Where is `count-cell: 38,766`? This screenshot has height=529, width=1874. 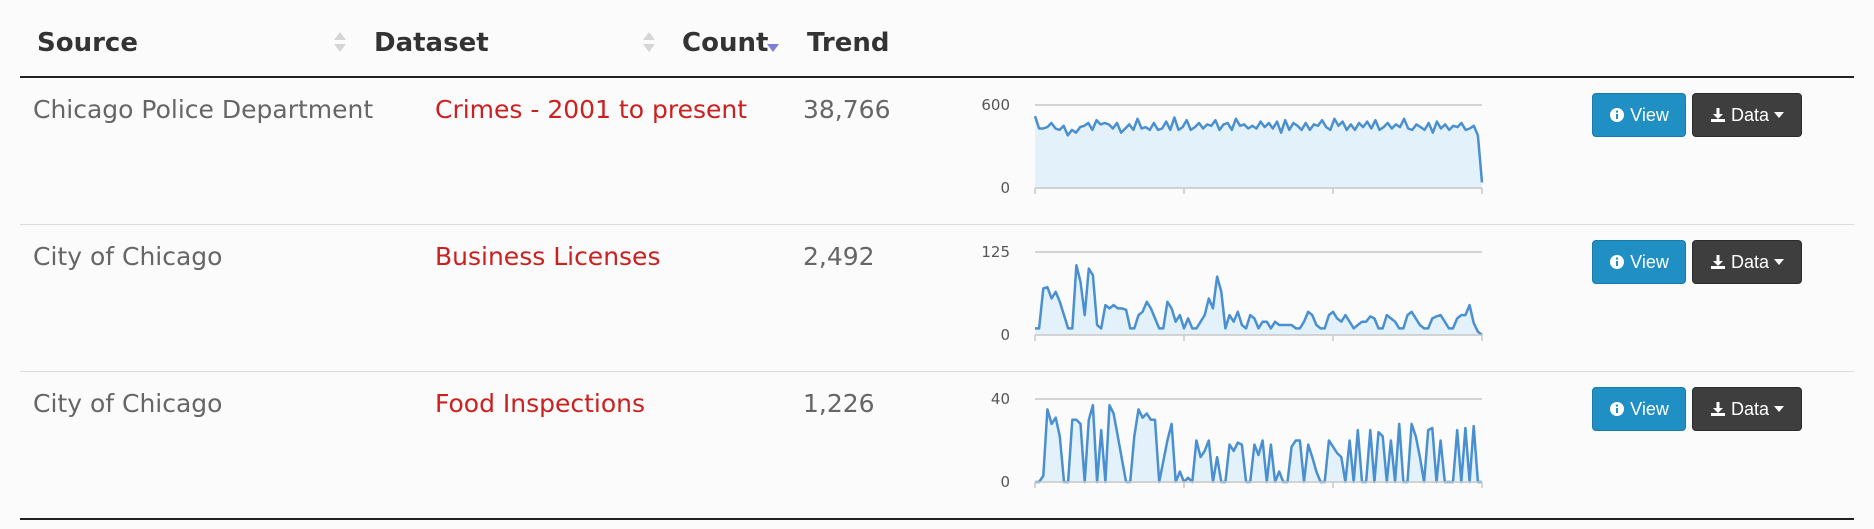
count-cell: 38,766 is located at coordinates (847, 109).